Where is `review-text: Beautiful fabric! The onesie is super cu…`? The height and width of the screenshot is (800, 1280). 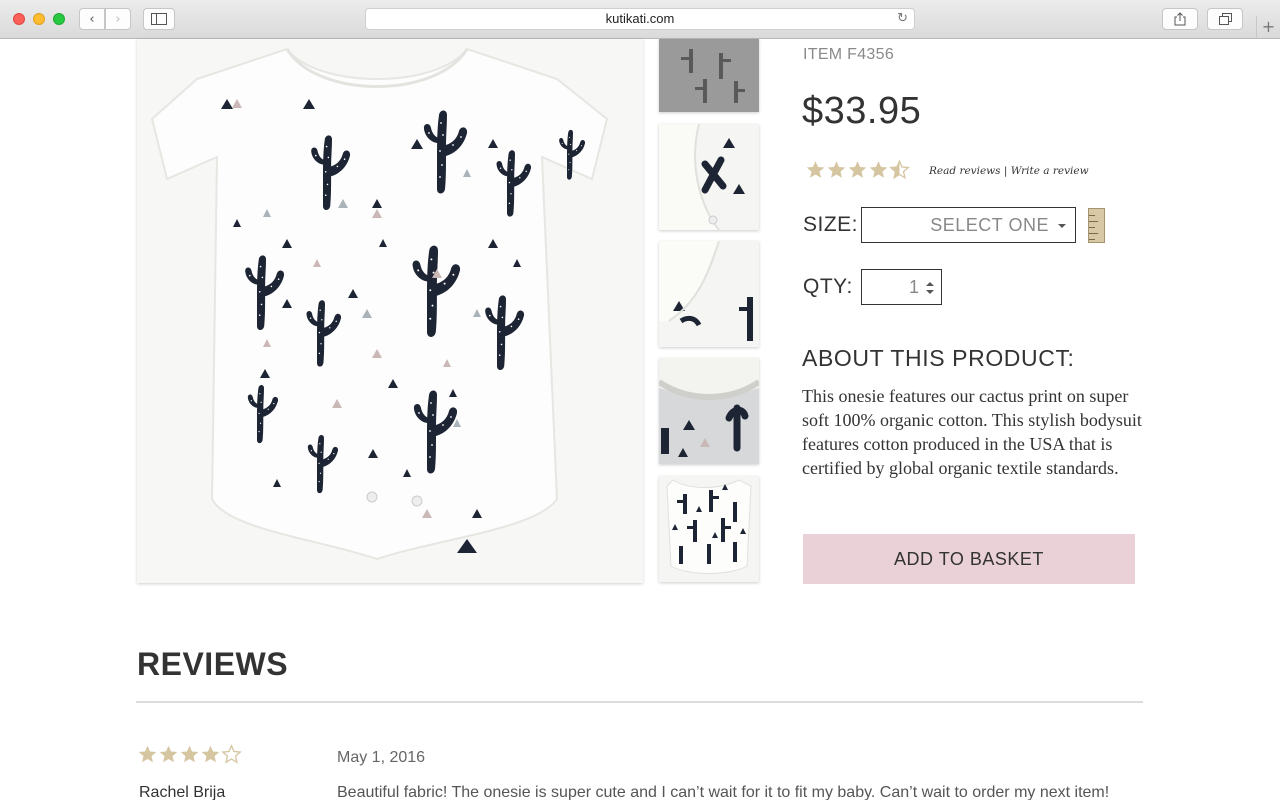
review-text: Beautiful fabric! The onesie is super cu… is located at coordinates (723, 792).